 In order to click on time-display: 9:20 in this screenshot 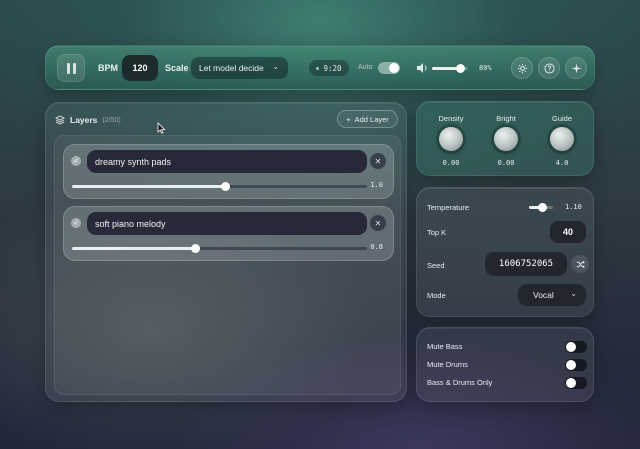, I will do `click(329, 68)`.